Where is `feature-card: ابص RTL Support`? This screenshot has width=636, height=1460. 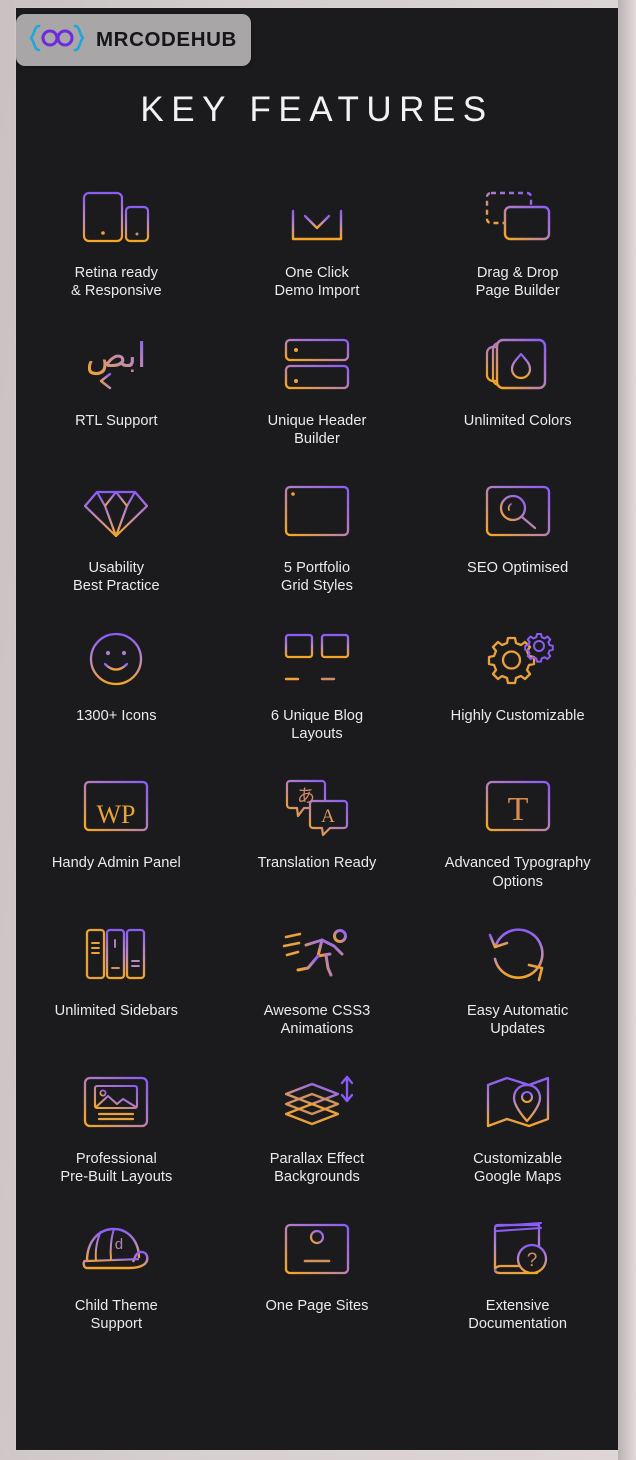 feature-card: ابص RTL Support is located at coordinates (116, 385).